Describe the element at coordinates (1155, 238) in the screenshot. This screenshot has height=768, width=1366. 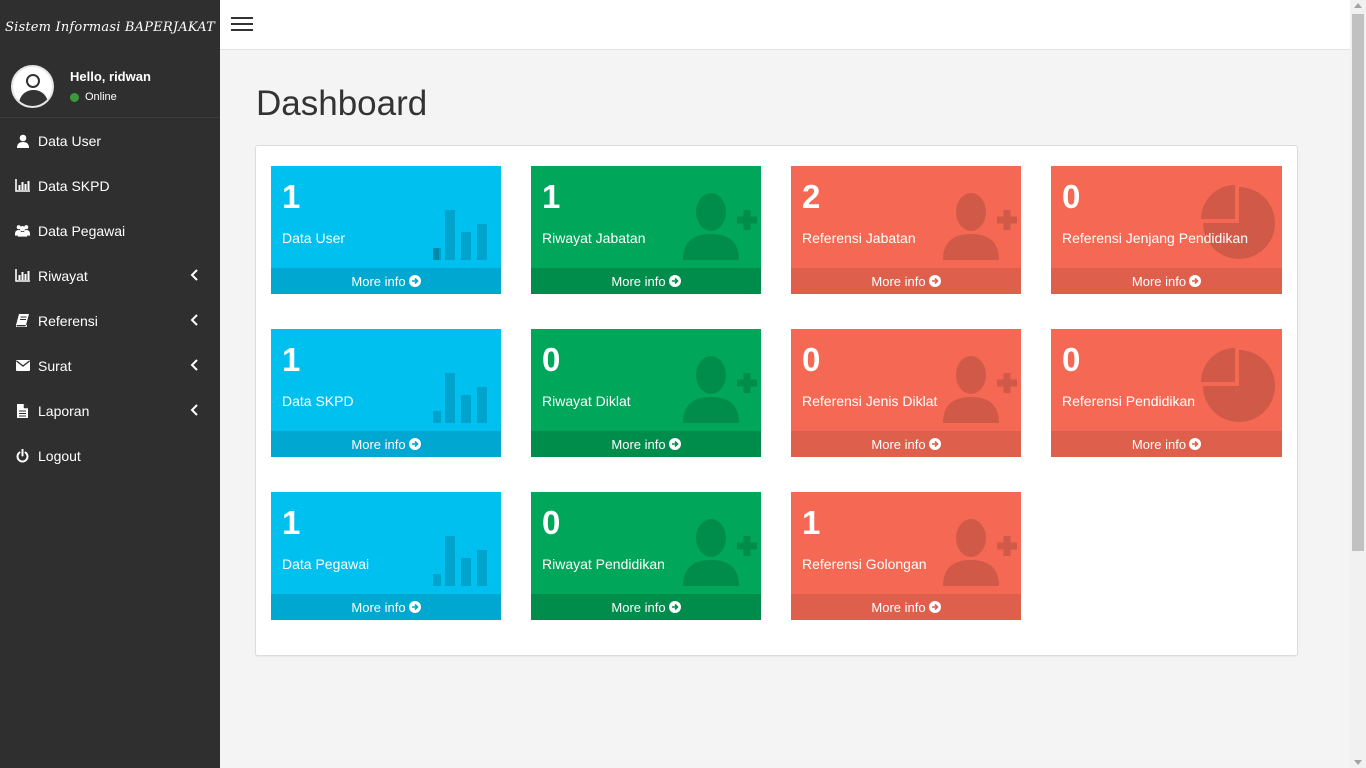
I see `stat-label: Referensi Jenjang Pendidikan` at that location.